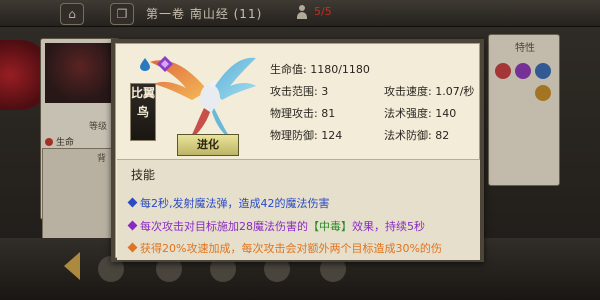 The width and height of the screenshot is (600, 300). I want to click on unit-name: 比翼鸟, so click(143, 102).